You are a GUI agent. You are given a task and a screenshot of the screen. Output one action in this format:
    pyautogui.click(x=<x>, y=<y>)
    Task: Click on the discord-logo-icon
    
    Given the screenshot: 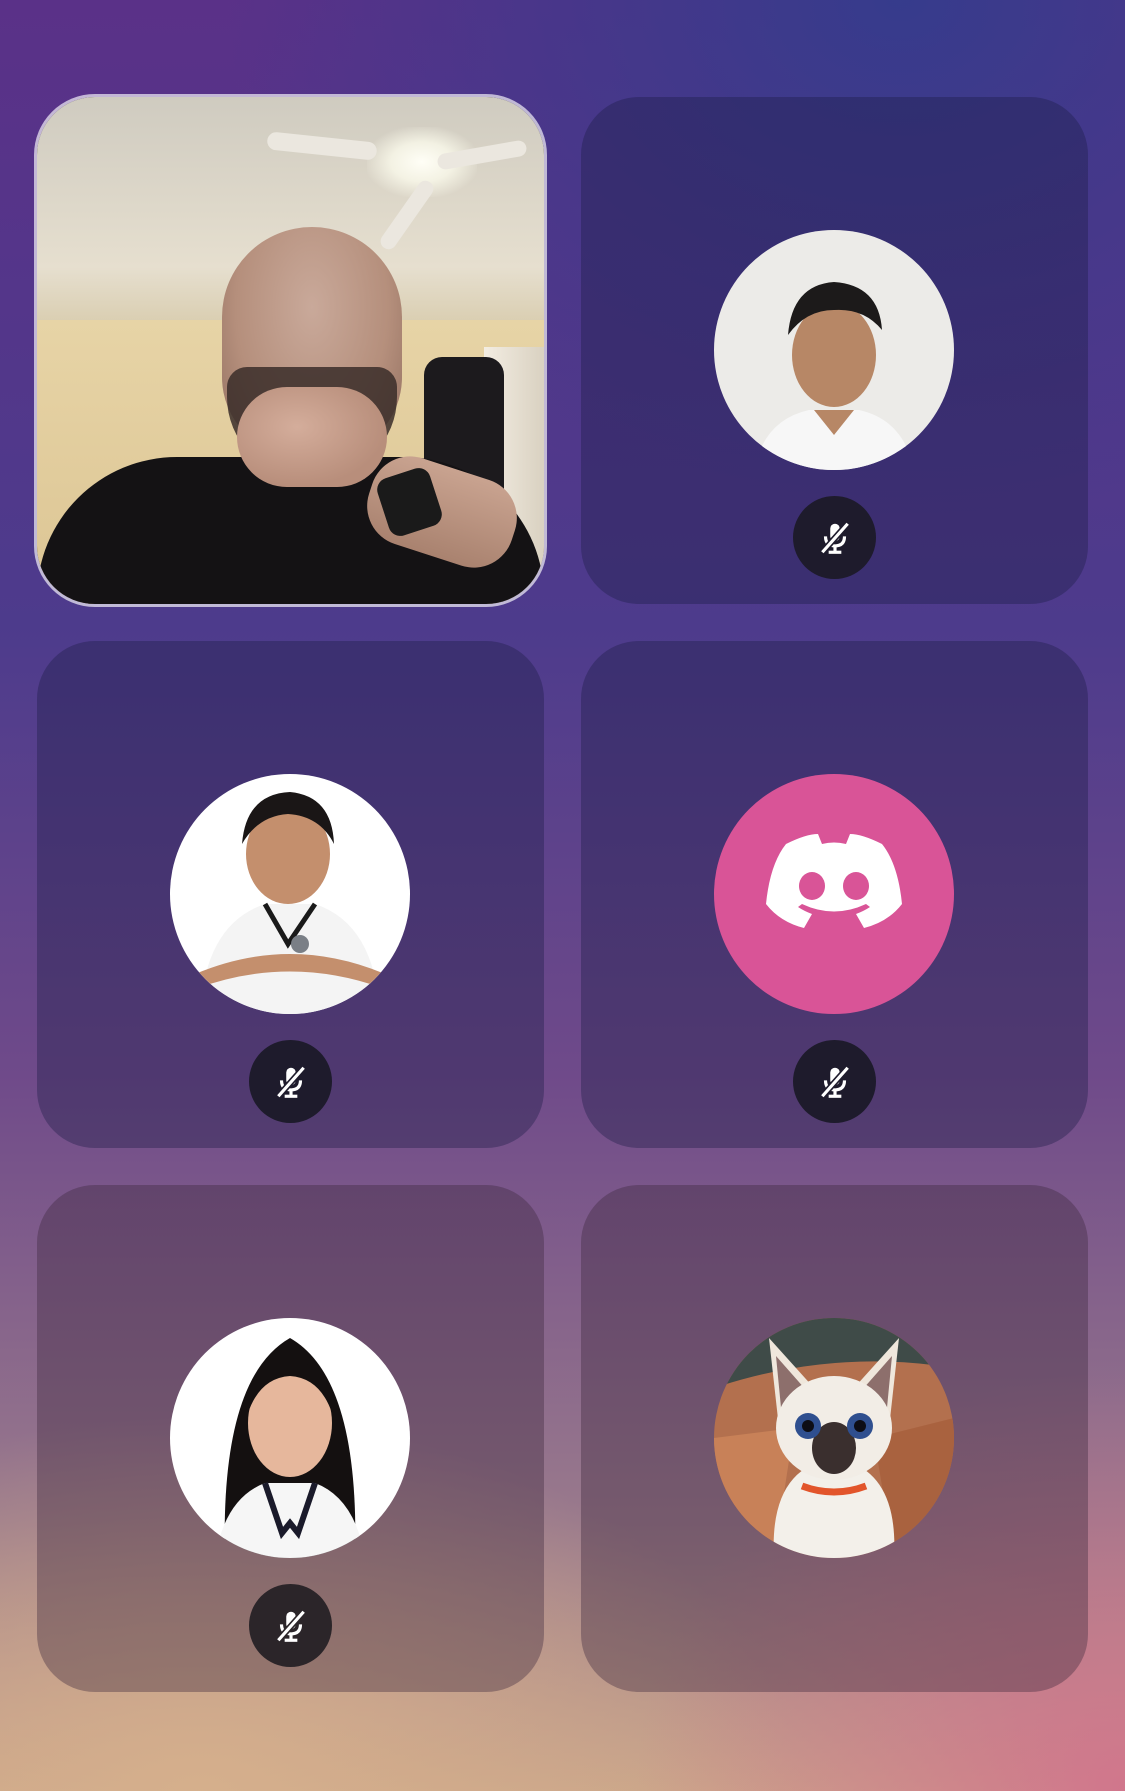 What is the action you would take?
    pyautogui.click(x=834, y=894)
    